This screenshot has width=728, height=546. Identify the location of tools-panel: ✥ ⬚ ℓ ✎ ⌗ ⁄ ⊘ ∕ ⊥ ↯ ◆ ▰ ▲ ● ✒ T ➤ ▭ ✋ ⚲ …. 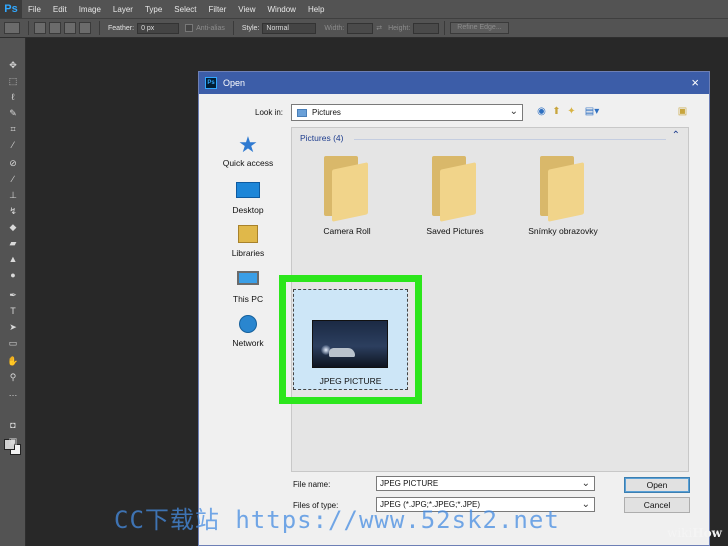
(13, 292).